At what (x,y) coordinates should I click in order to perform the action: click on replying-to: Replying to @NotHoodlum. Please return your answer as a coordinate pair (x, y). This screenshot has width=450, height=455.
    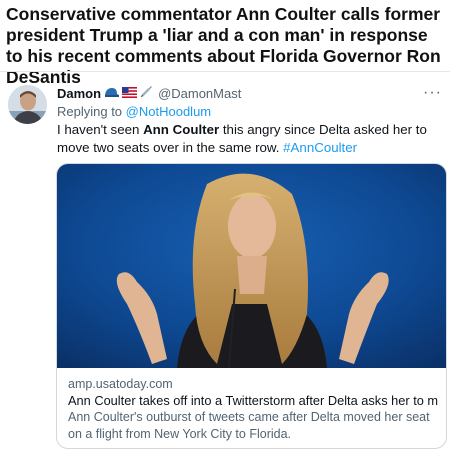
    Looking at the image, I should click on (134, 111).